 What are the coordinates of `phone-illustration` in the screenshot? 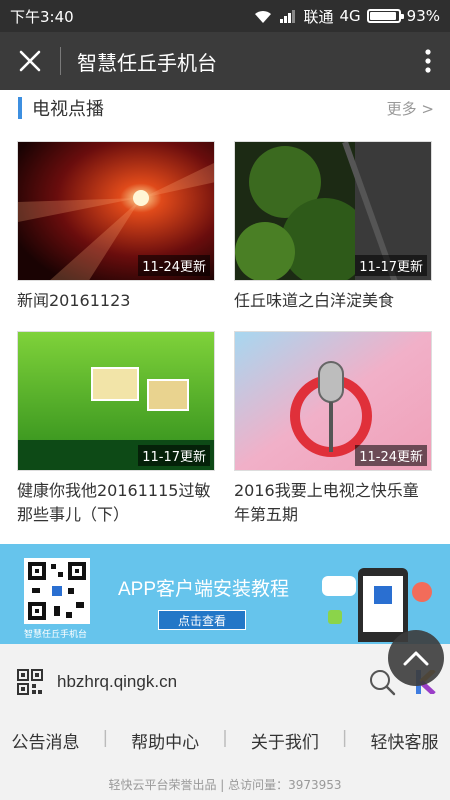 It's located at (377, 605).